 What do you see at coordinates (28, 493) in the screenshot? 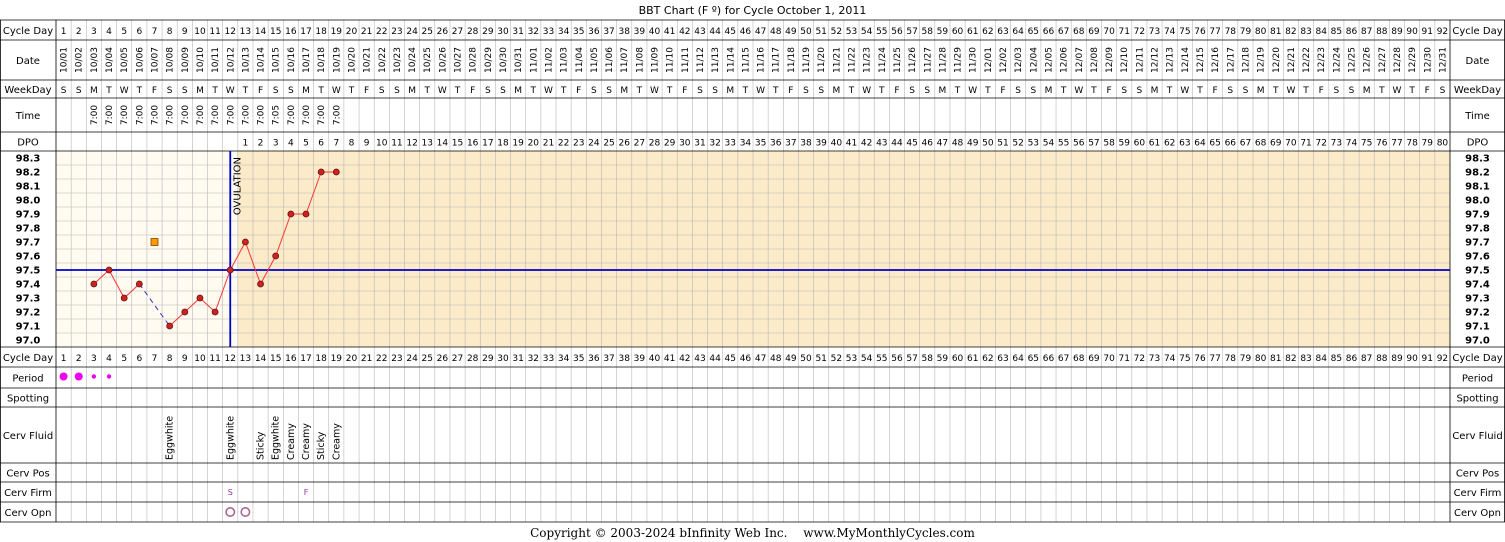
I see `row-label-cerv_firm: Cerv Firm` at bounding box center [28, 493].